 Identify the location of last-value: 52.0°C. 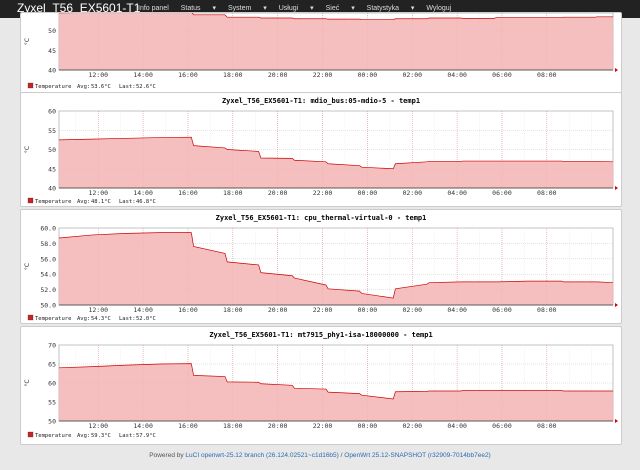
(146, 319).